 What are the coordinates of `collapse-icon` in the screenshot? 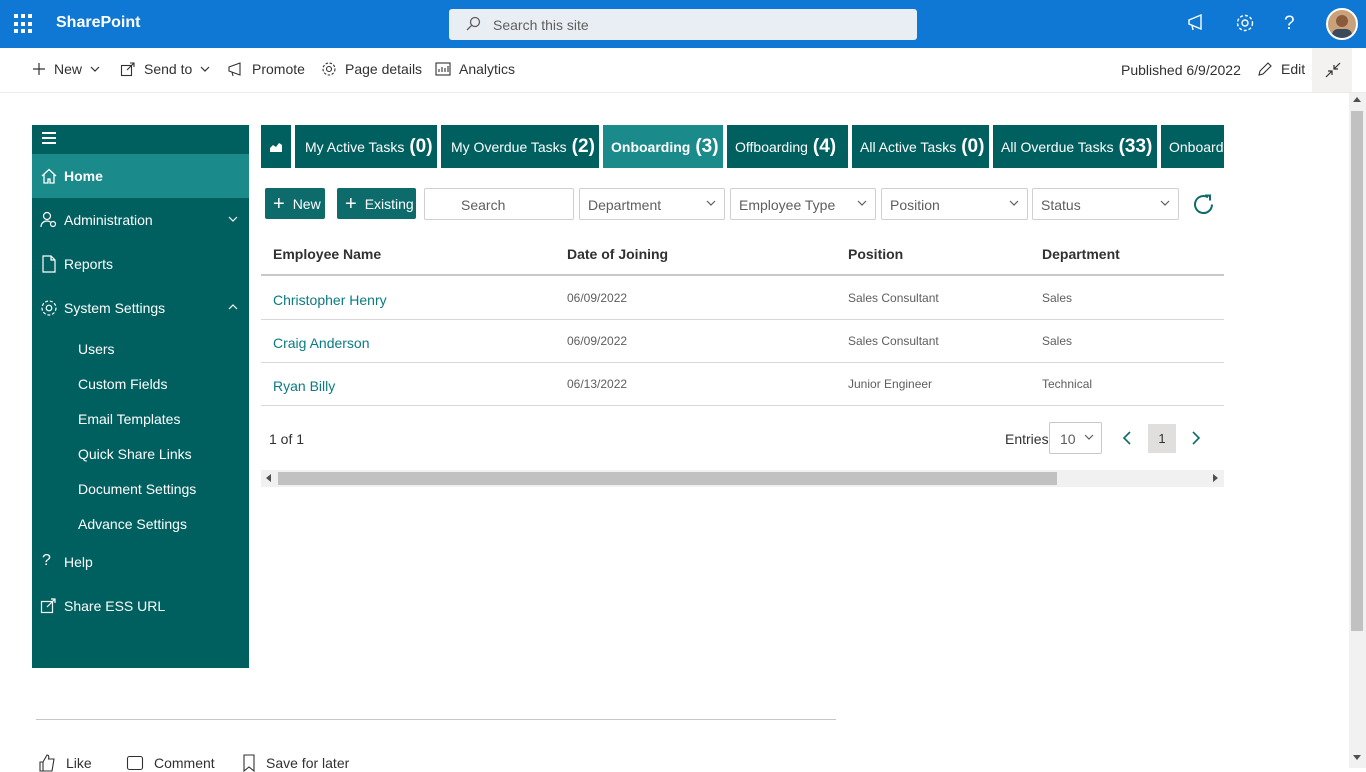 It's located at (1333, 70).